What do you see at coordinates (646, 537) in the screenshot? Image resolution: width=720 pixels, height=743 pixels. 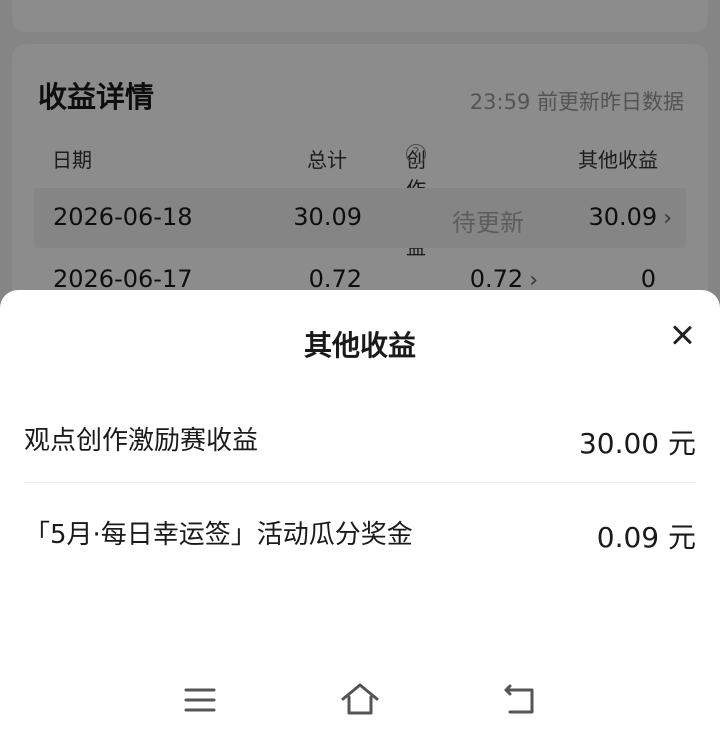 I see `item-value: 0.09 元` at bounding box center [646, 537].